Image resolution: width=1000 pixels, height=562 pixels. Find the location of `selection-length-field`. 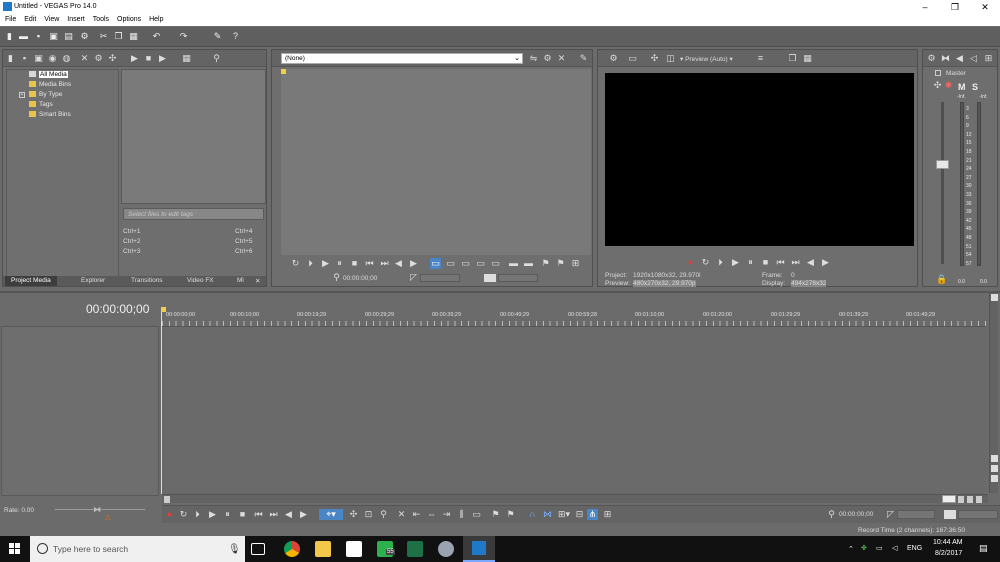

selection-length-field is located at coordinates (916, 514).